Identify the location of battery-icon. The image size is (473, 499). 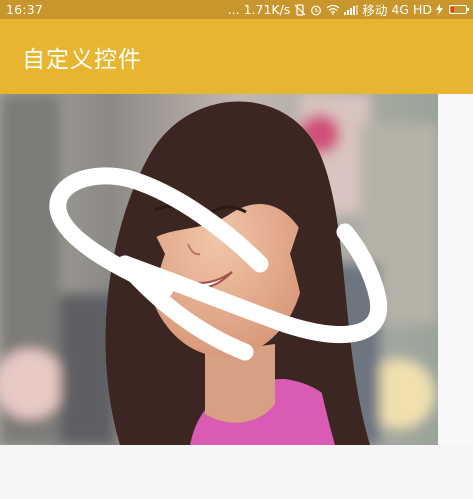
(459, 9).